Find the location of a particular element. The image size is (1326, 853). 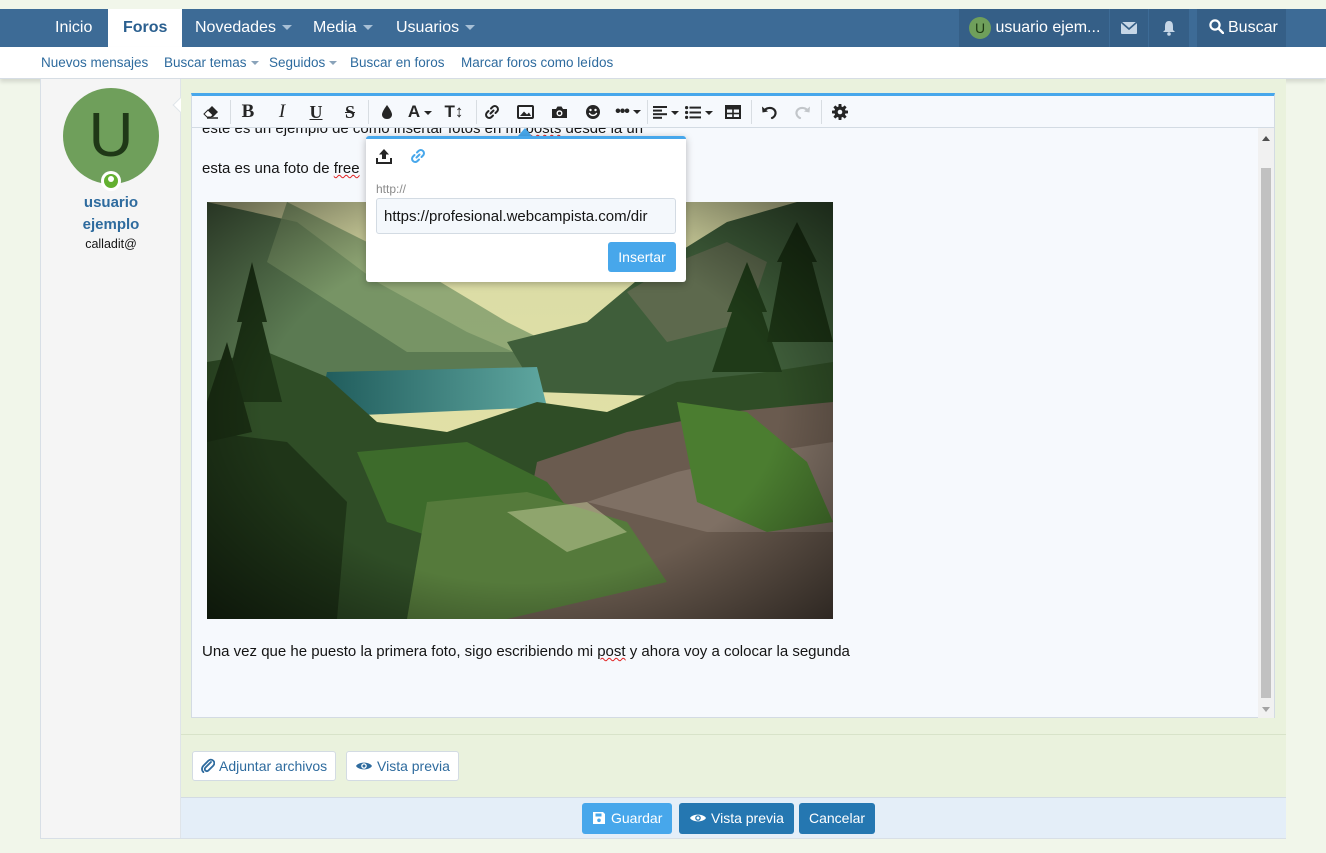

link-icon is located at coordinates (418, 156).